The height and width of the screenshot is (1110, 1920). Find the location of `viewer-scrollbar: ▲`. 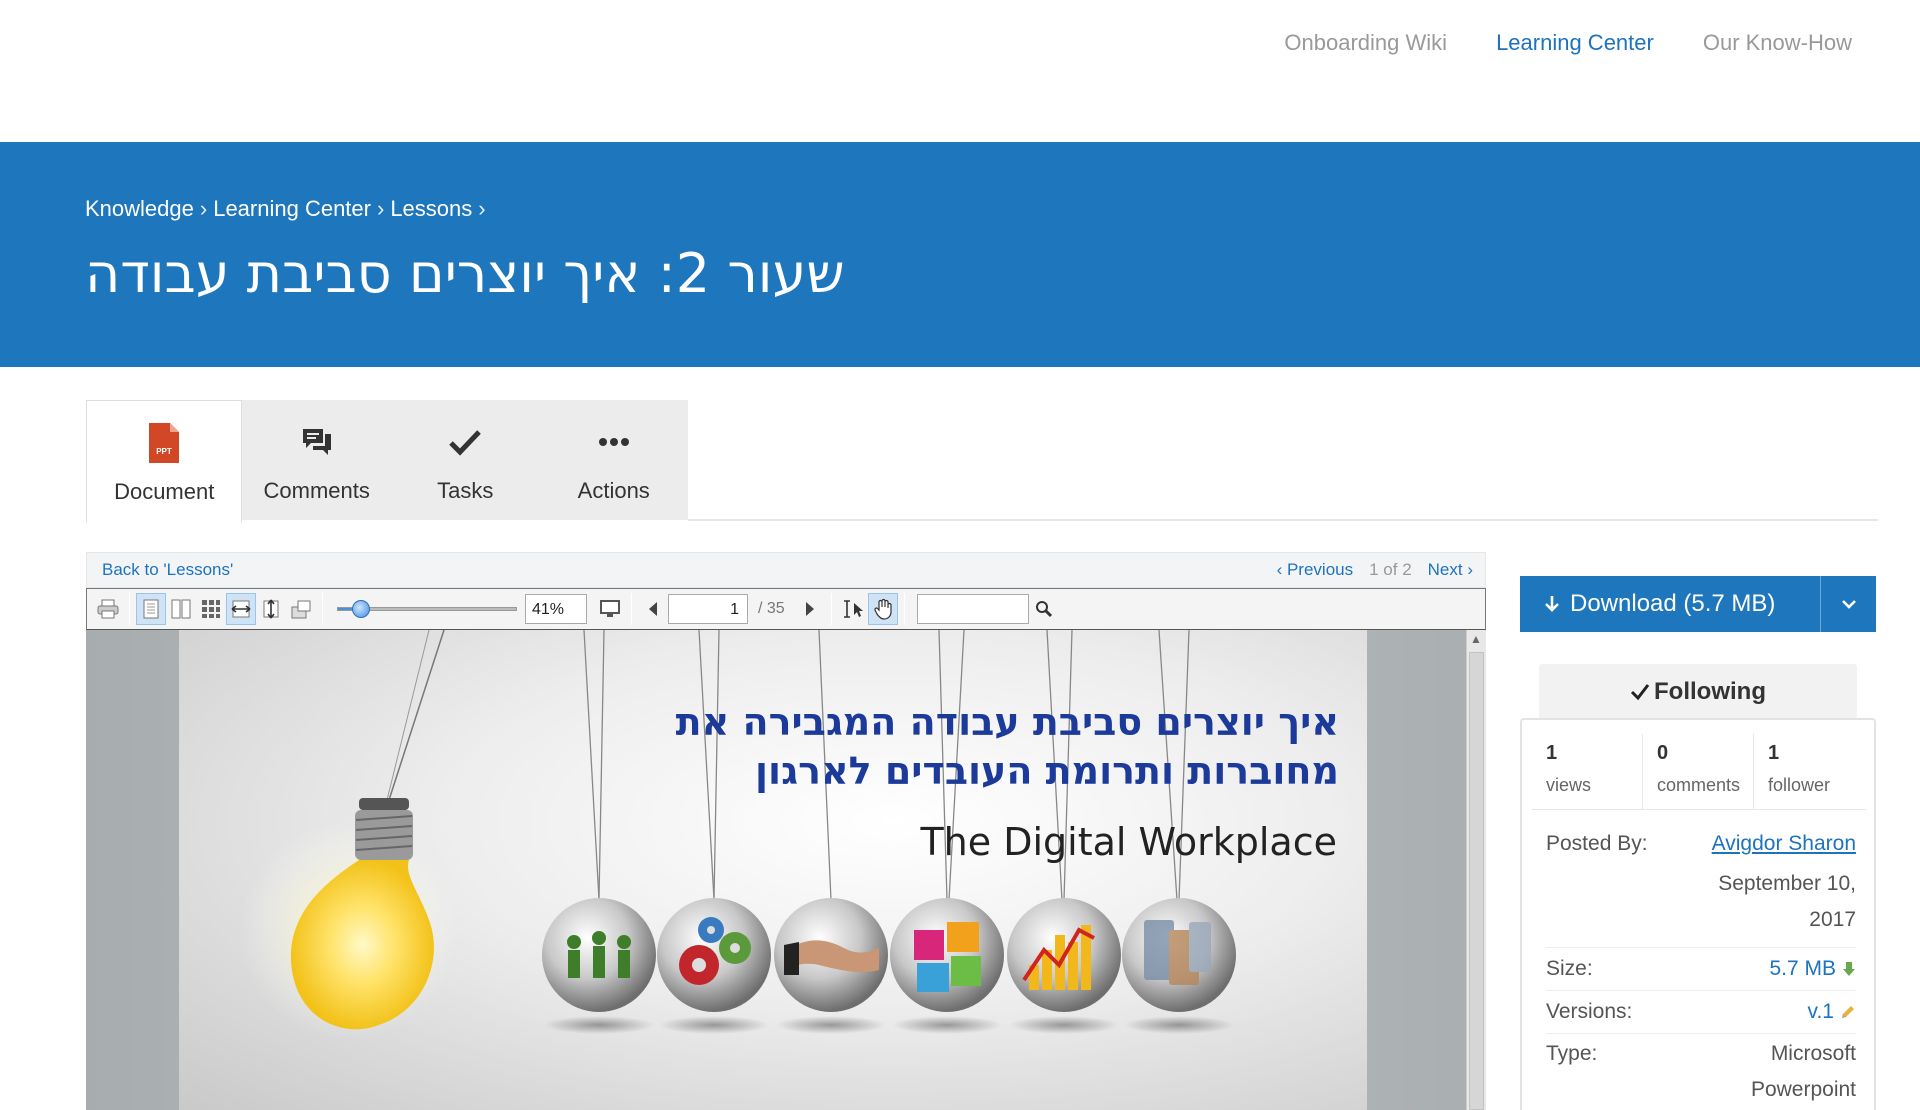

viewer-scrollbar: ▲ is located at coordinates (1476, 870).